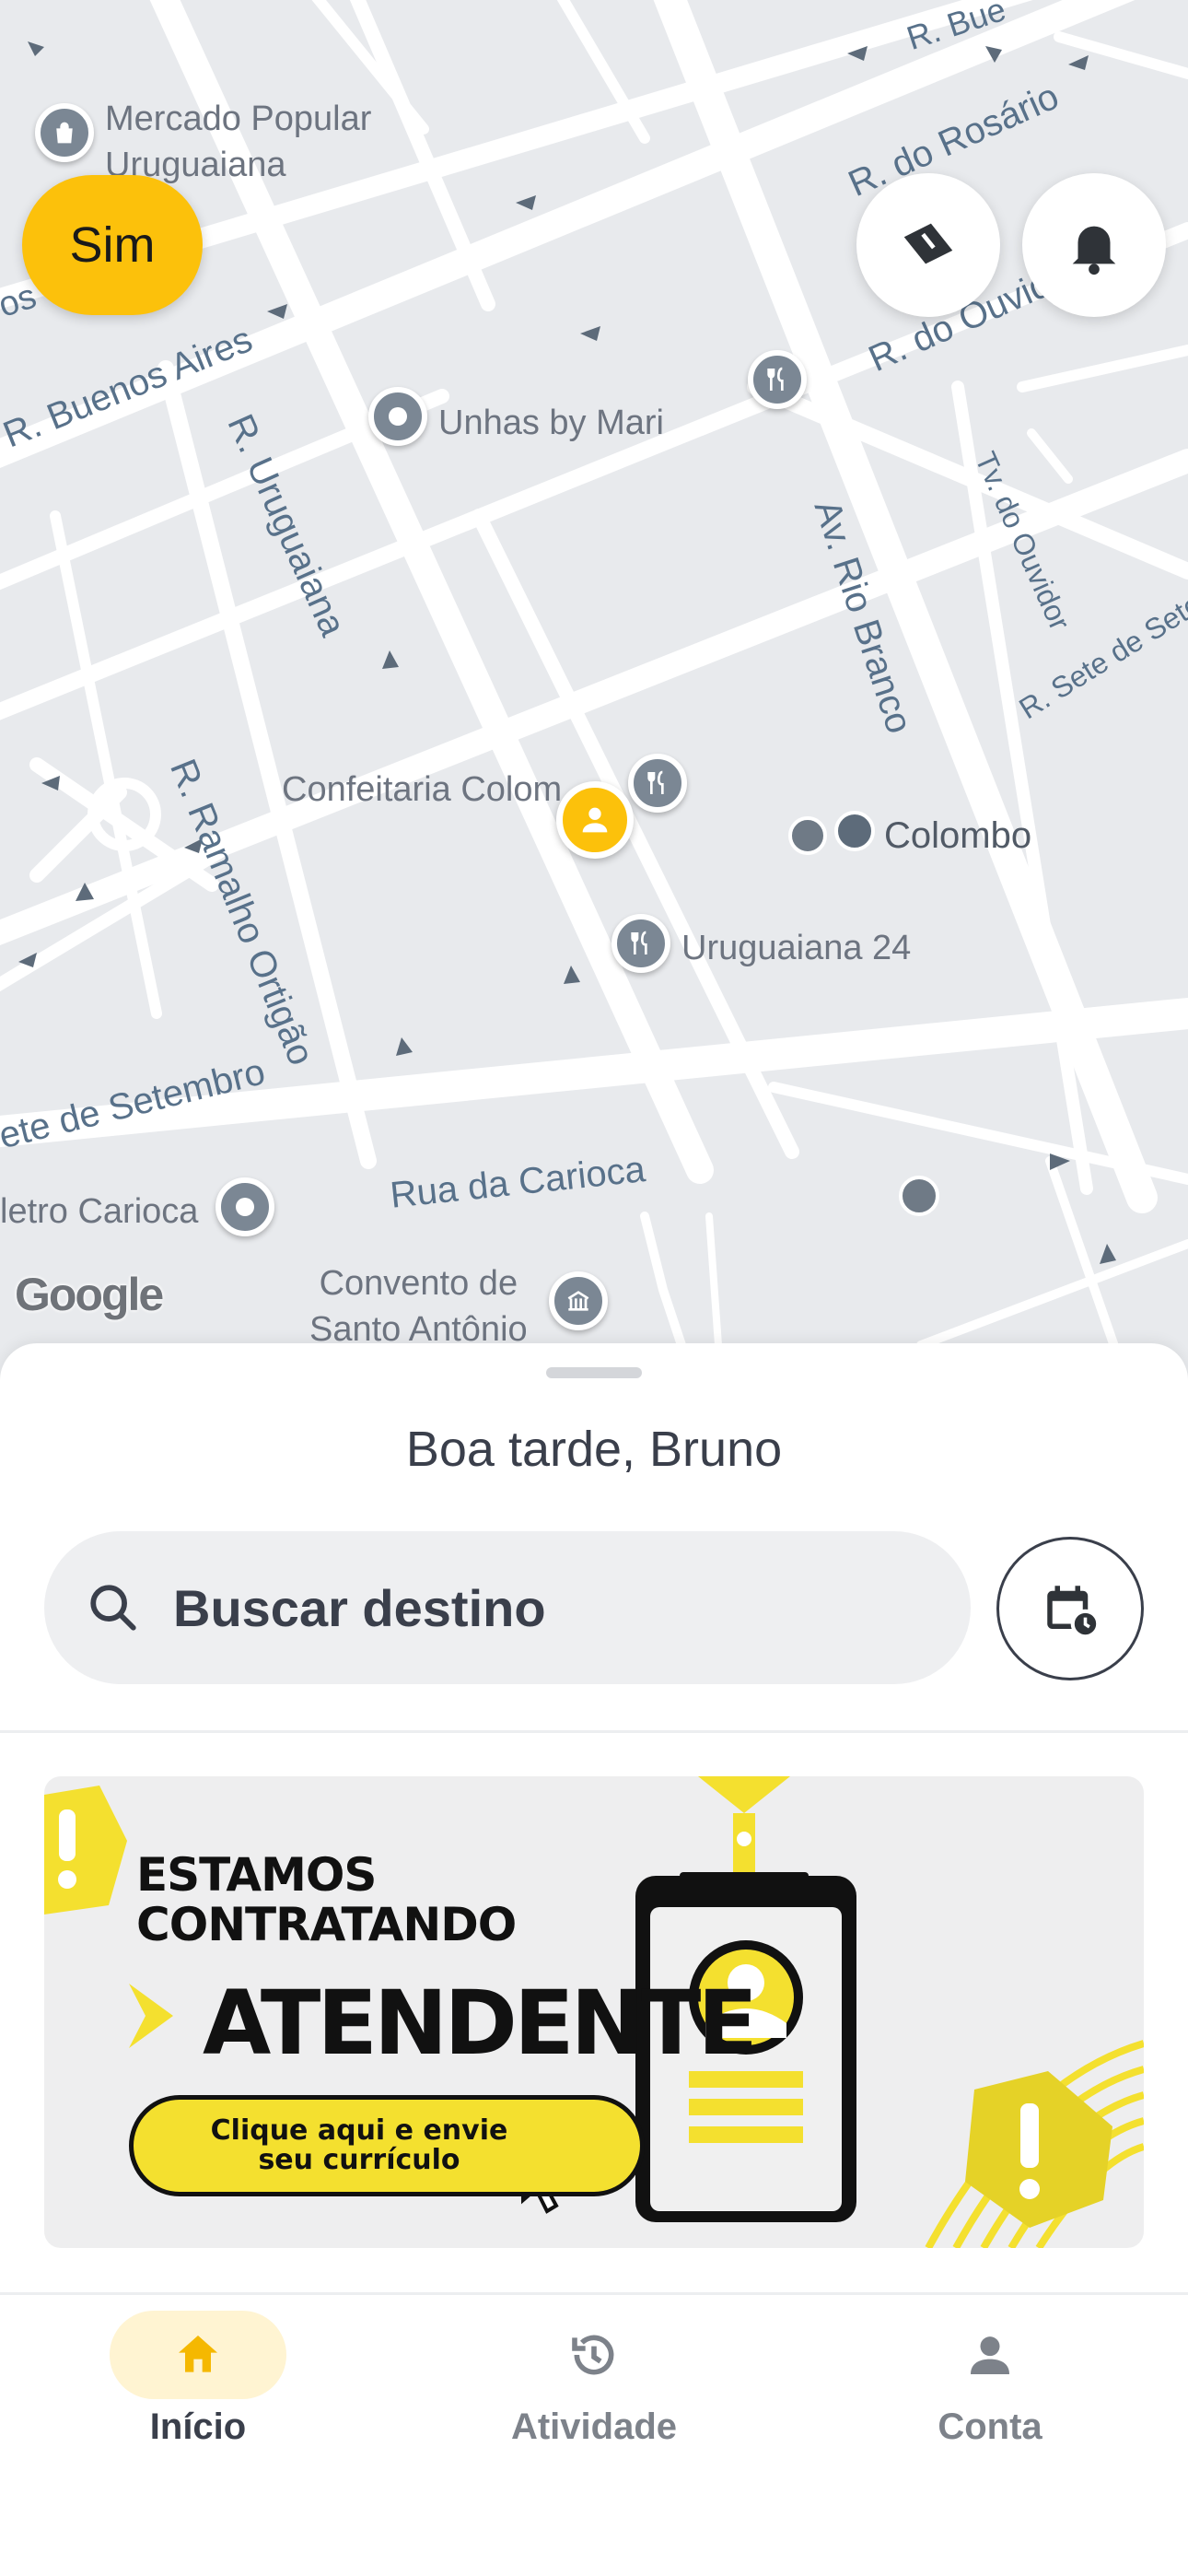 The image size is (1188, 2576). What do you see at coordinates (89, 1294) in the screenshot?
I see `google-attribution: Google` at bounding box center [89, 1294].